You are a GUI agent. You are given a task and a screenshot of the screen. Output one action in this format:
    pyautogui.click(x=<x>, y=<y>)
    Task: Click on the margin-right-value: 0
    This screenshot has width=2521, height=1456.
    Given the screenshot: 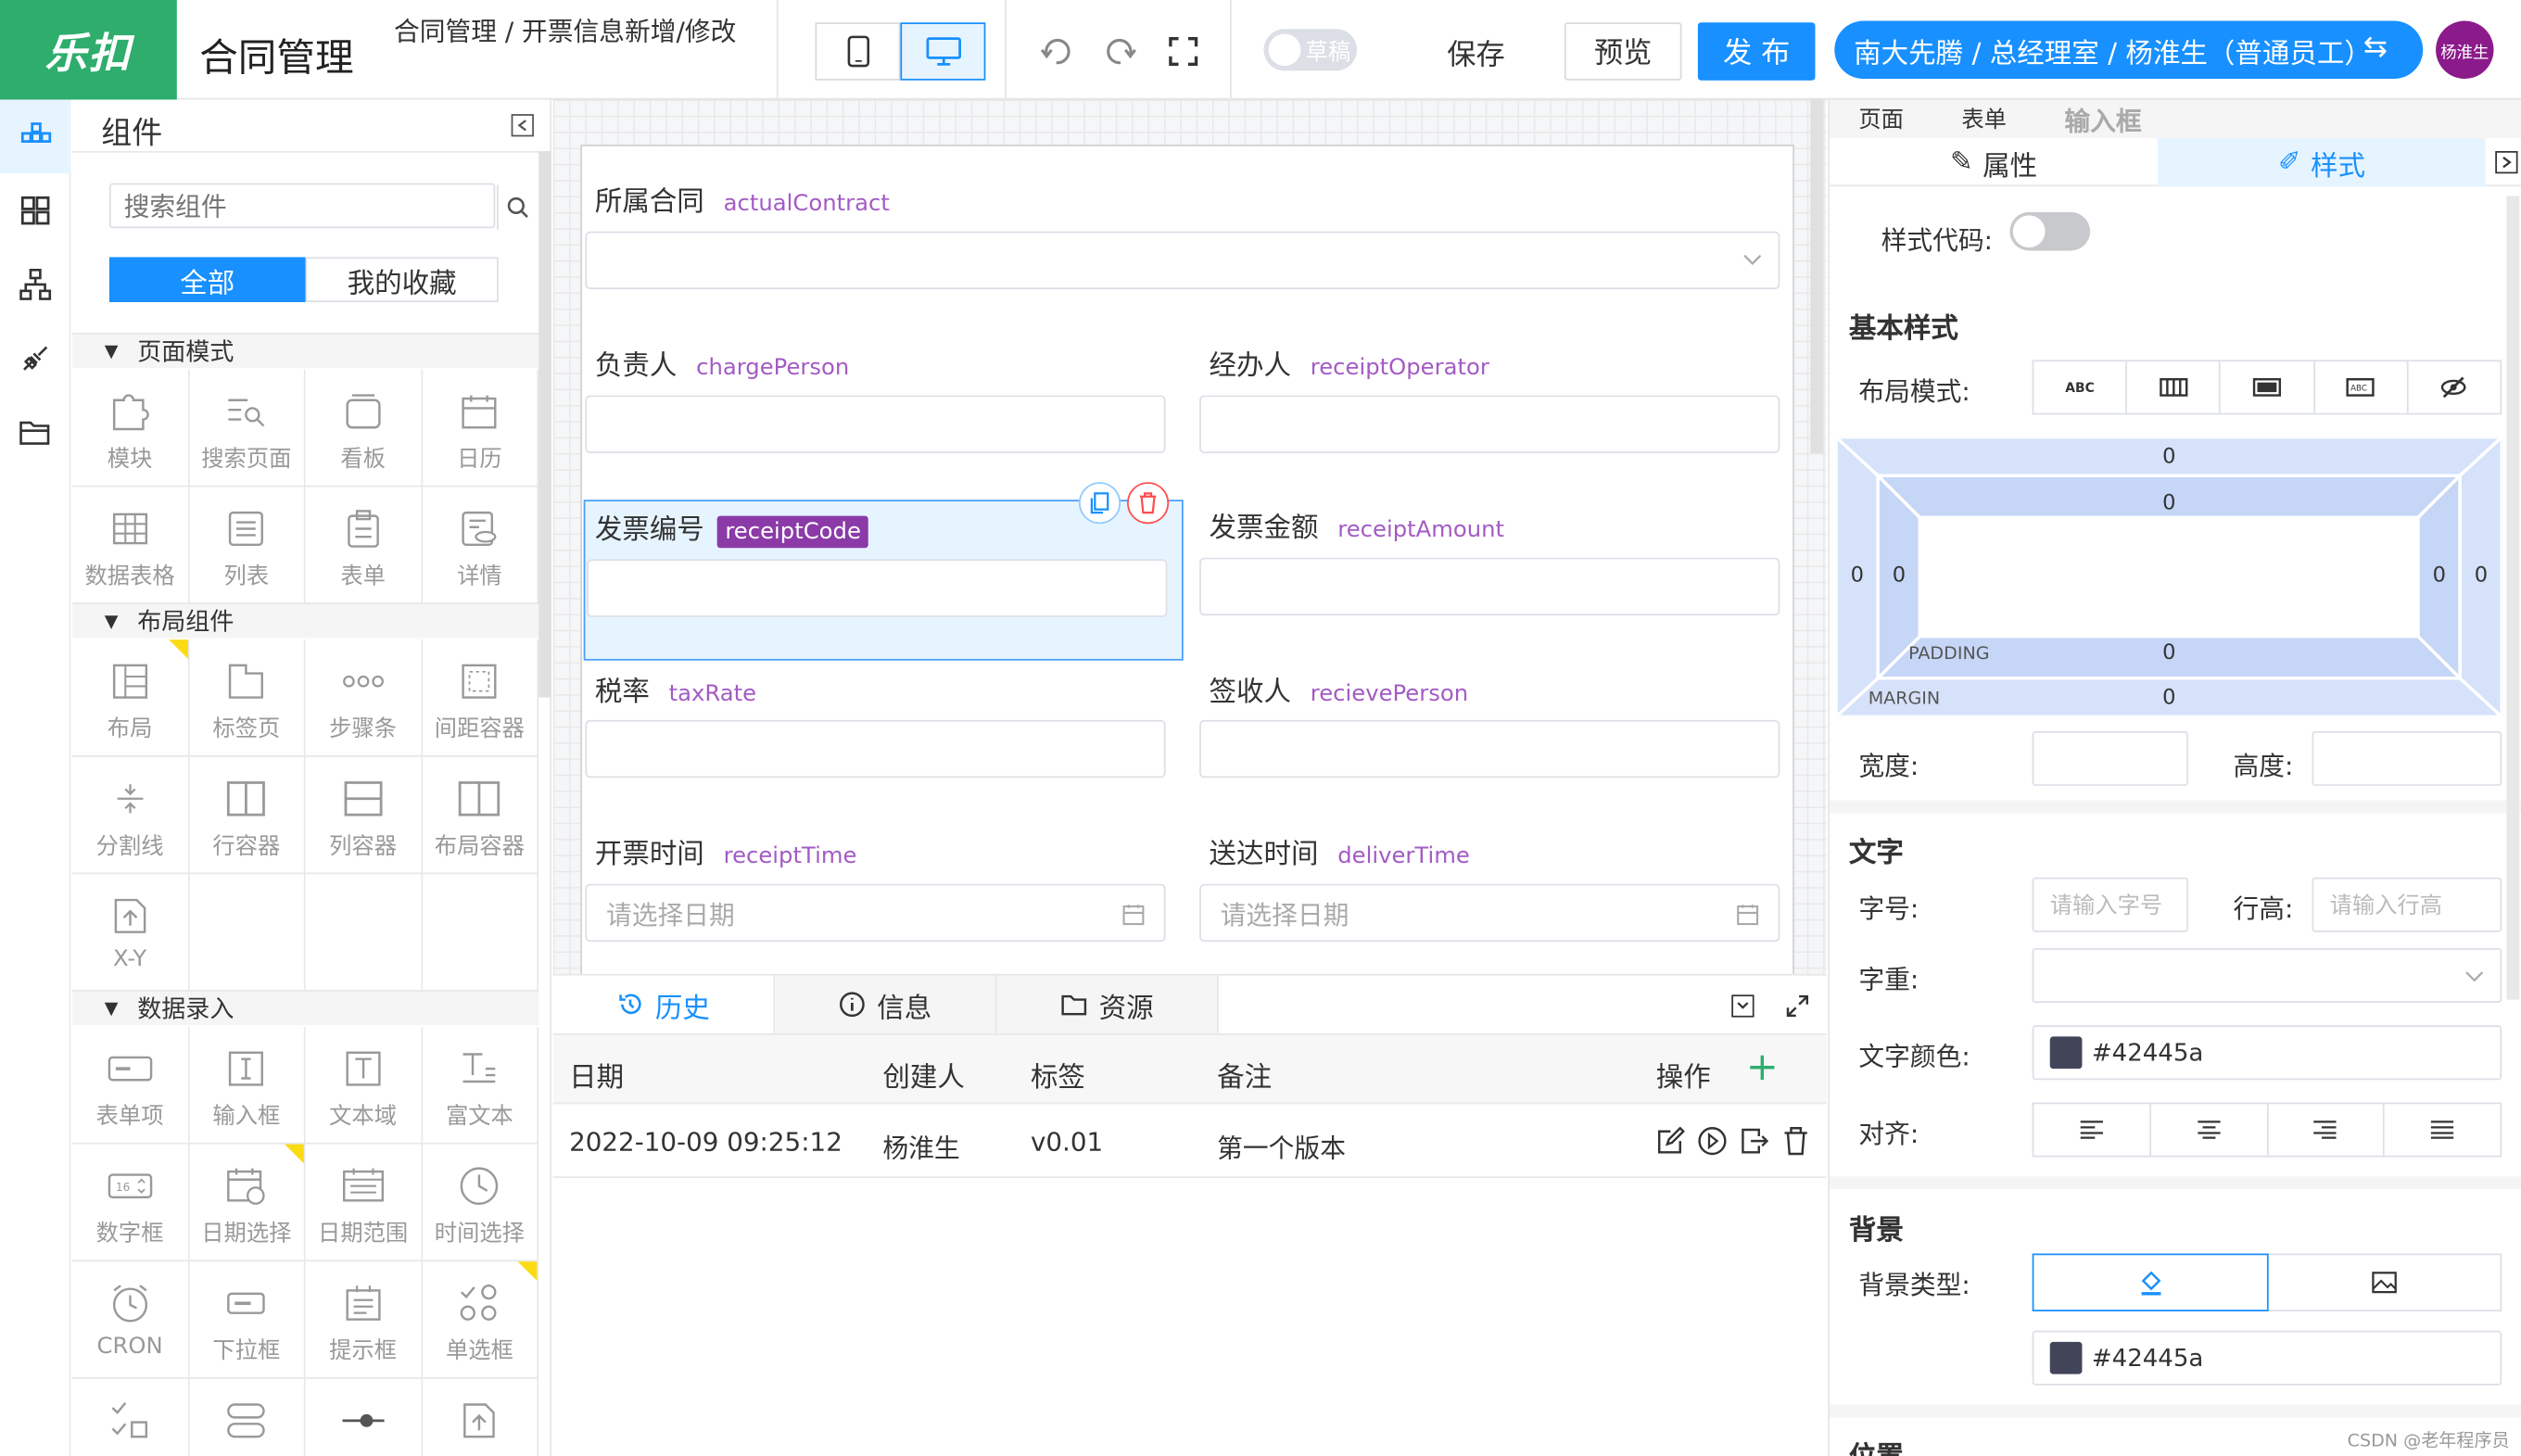 What is the action you would take?
    pyautogui.click(x=2481, y=576)
    